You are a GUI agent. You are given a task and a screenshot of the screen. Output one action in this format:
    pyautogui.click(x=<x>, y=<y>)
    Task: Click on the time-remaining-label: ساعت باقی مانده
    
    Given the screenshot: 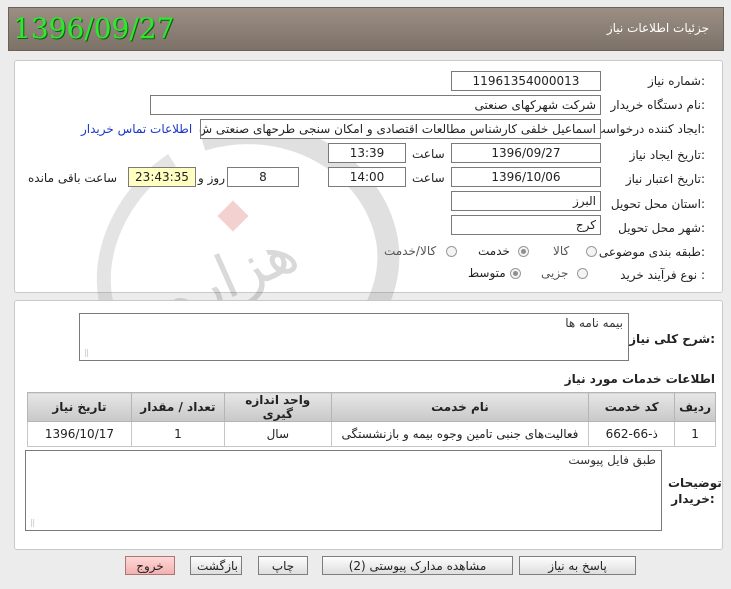 What is the action you would take?
    pyautogui.click(x=73, y=178)
    